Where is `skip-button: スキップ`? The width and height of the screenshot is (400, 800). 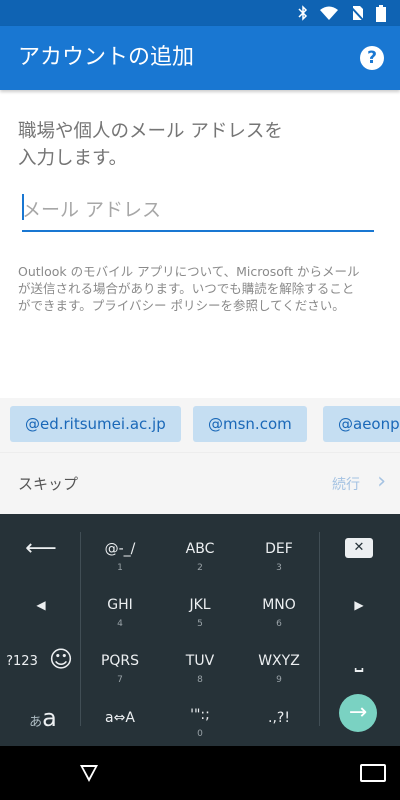
skip-button: スキップ is located at coordinates (48, 483).